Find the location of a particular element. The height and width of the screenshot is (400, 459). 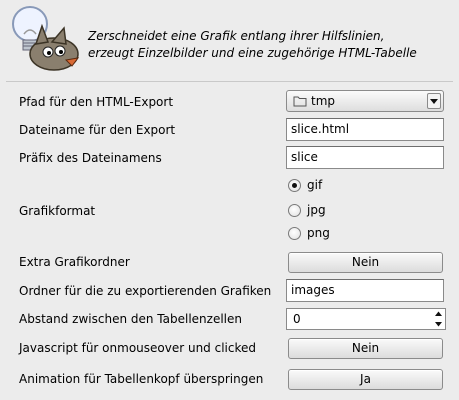

header-divider is located at coordinates (229, 81).